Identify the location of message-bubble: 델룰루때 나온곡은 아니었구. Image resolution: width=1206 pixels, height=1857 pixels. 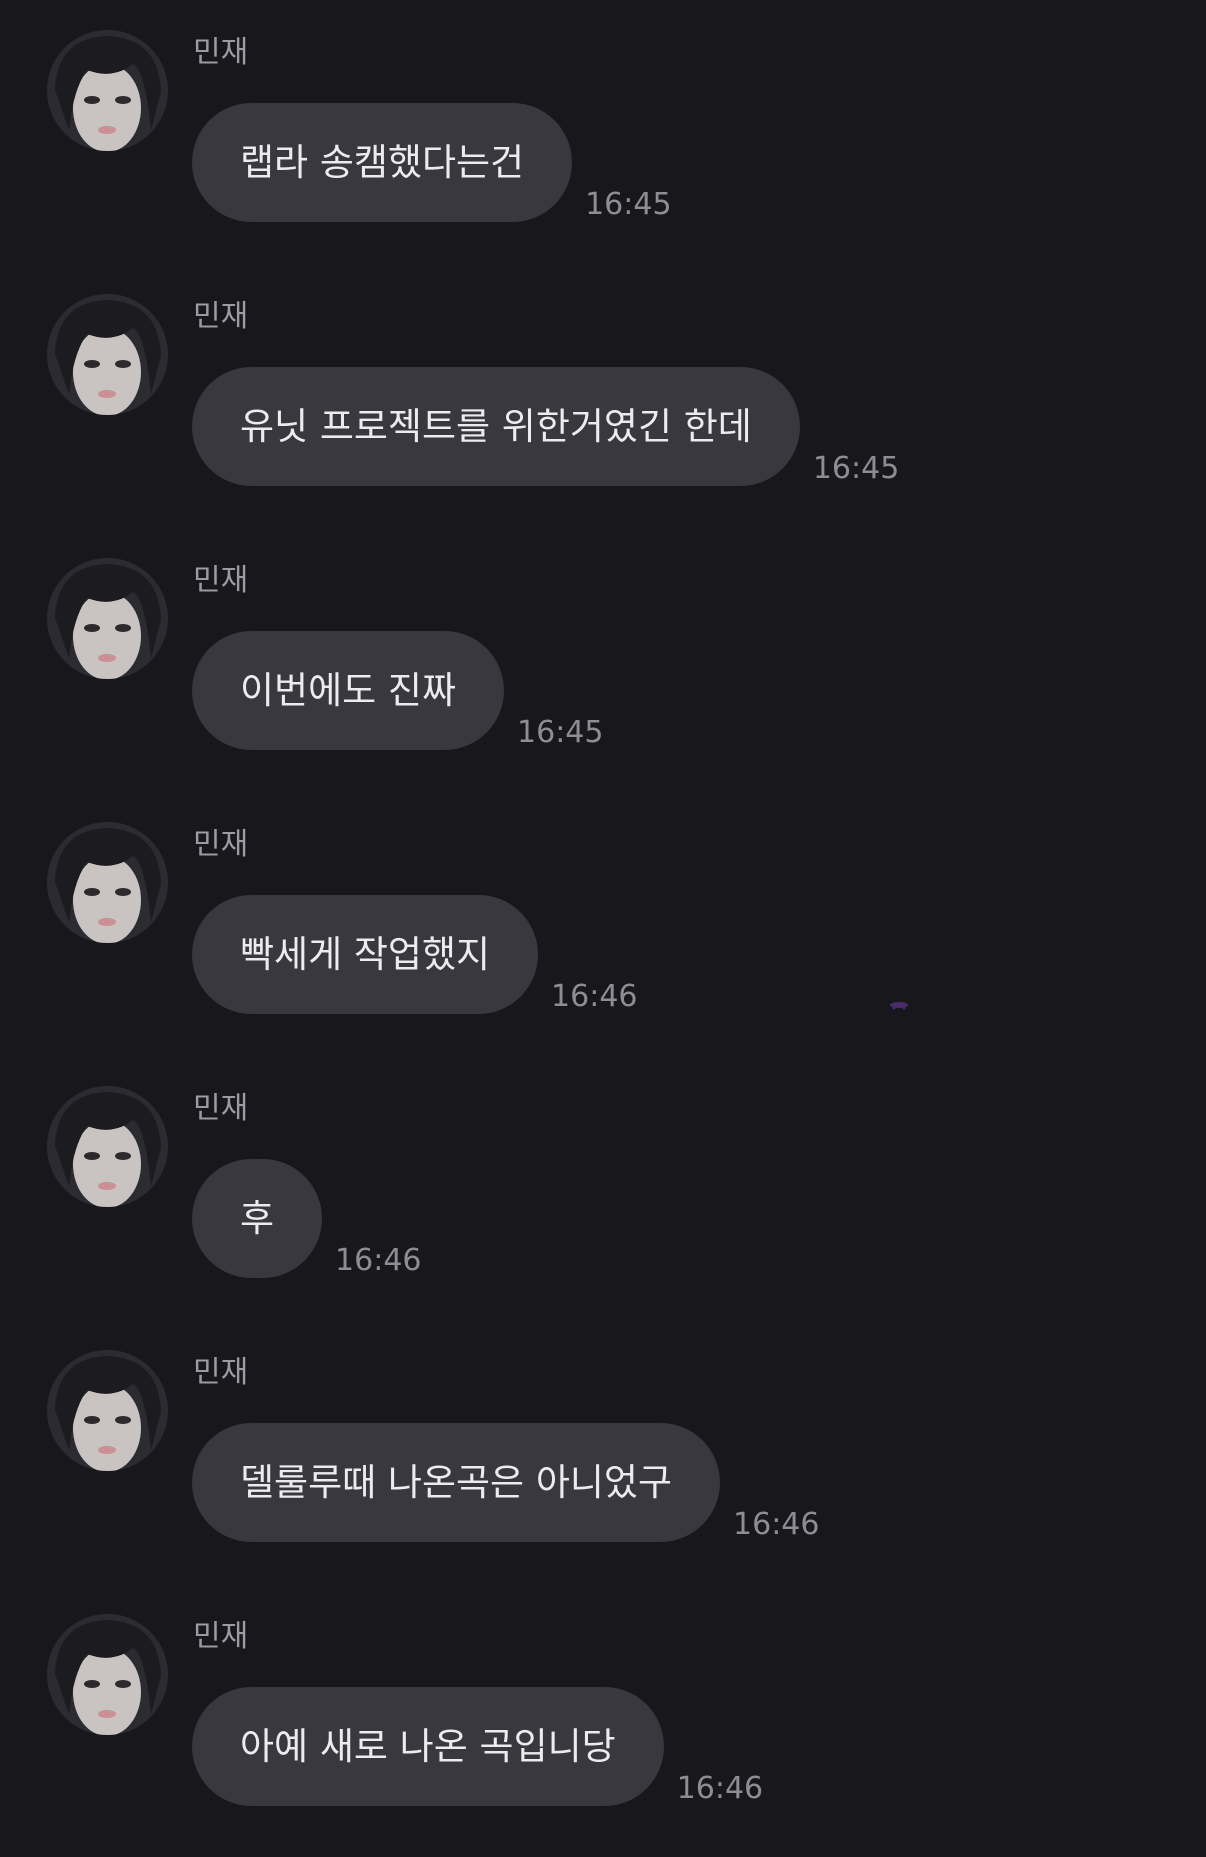
(456, 1482).